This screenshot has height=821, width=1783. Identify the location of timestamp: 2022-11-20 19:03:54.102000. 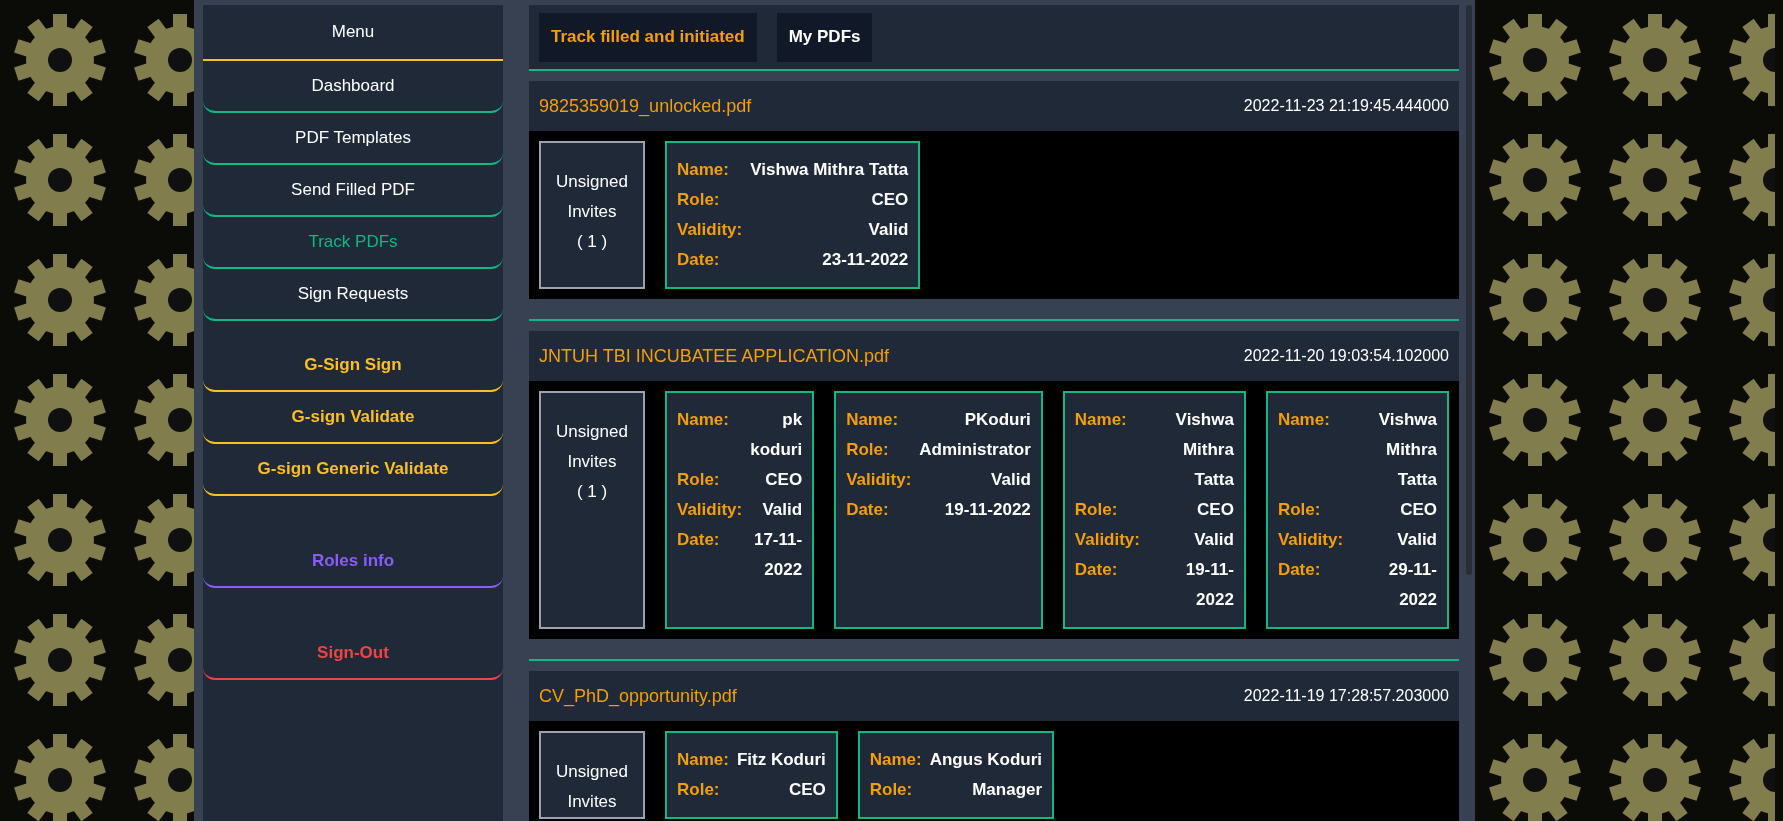
(1346, 356).